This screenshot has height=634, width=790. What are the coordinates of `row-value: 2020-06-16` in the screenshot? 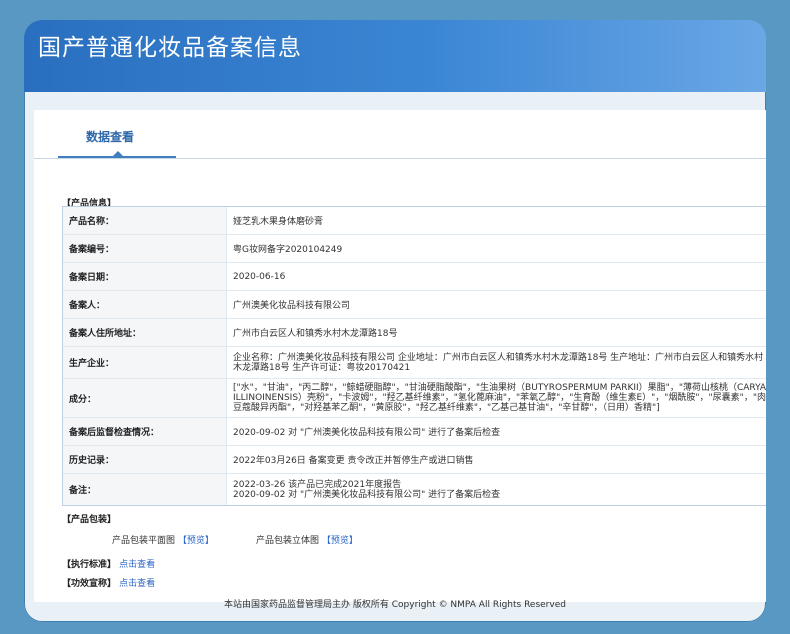 It's located at (259, 276).